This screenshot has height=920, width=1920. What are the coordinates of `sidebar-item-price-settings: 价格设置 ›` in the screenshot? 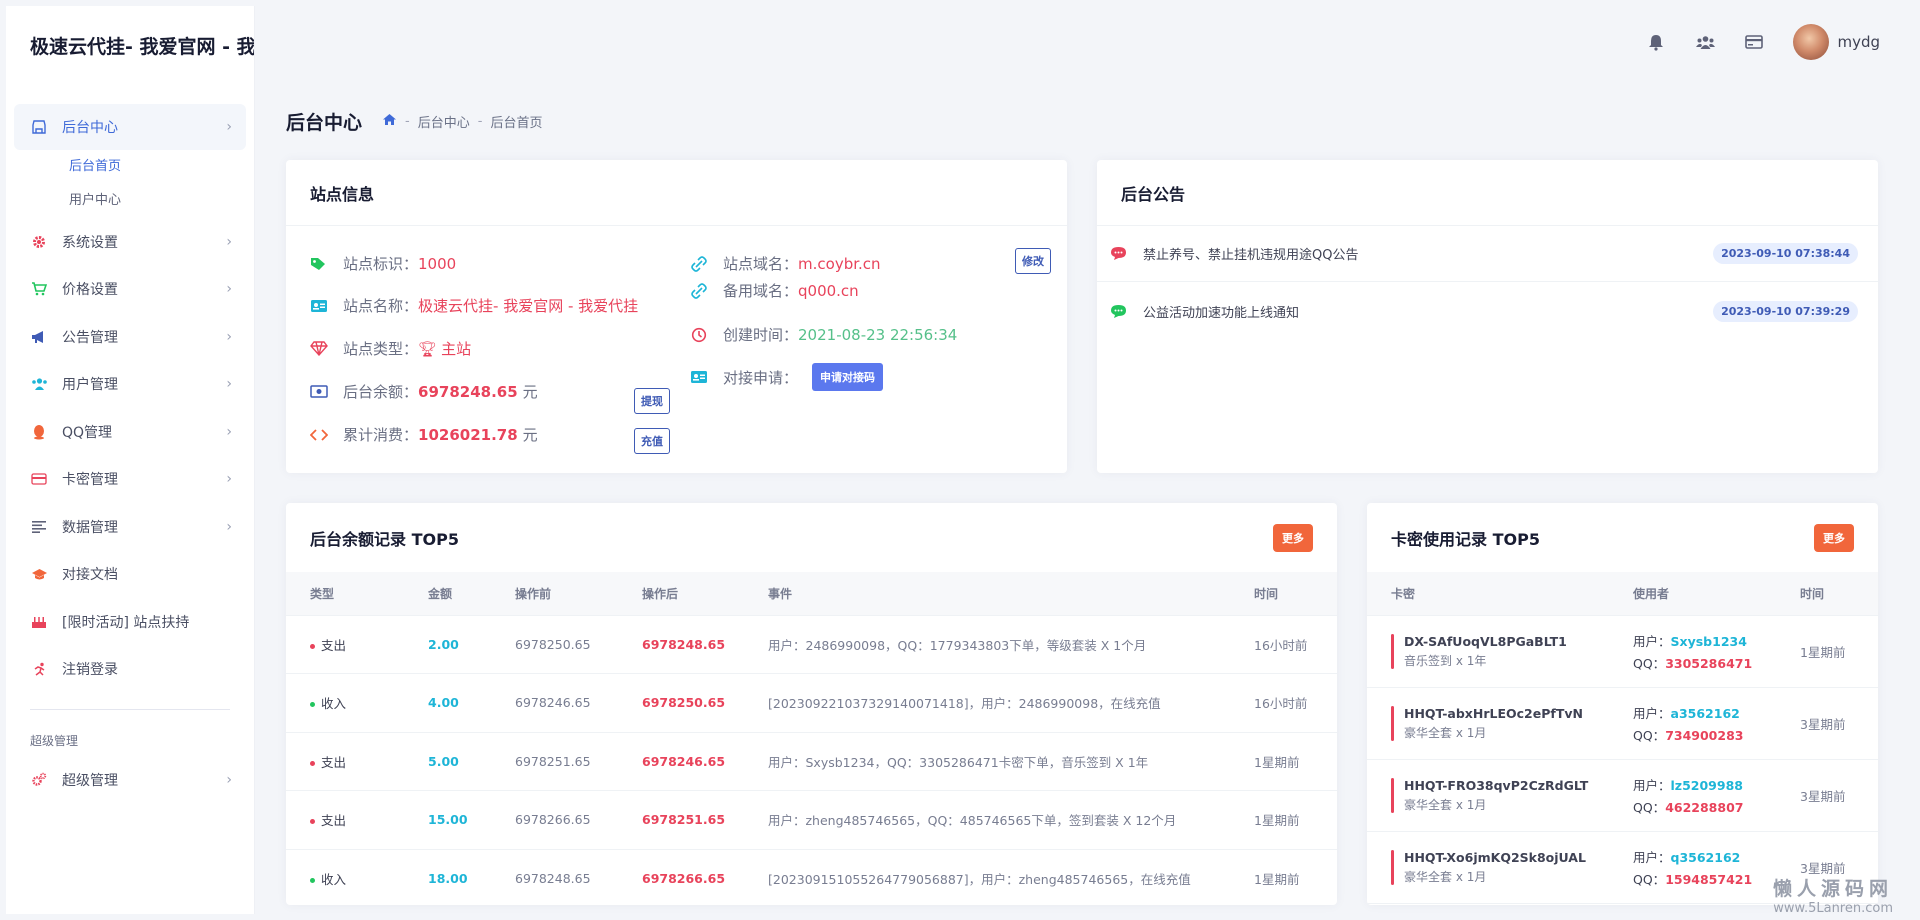 It's located at (130, 290).